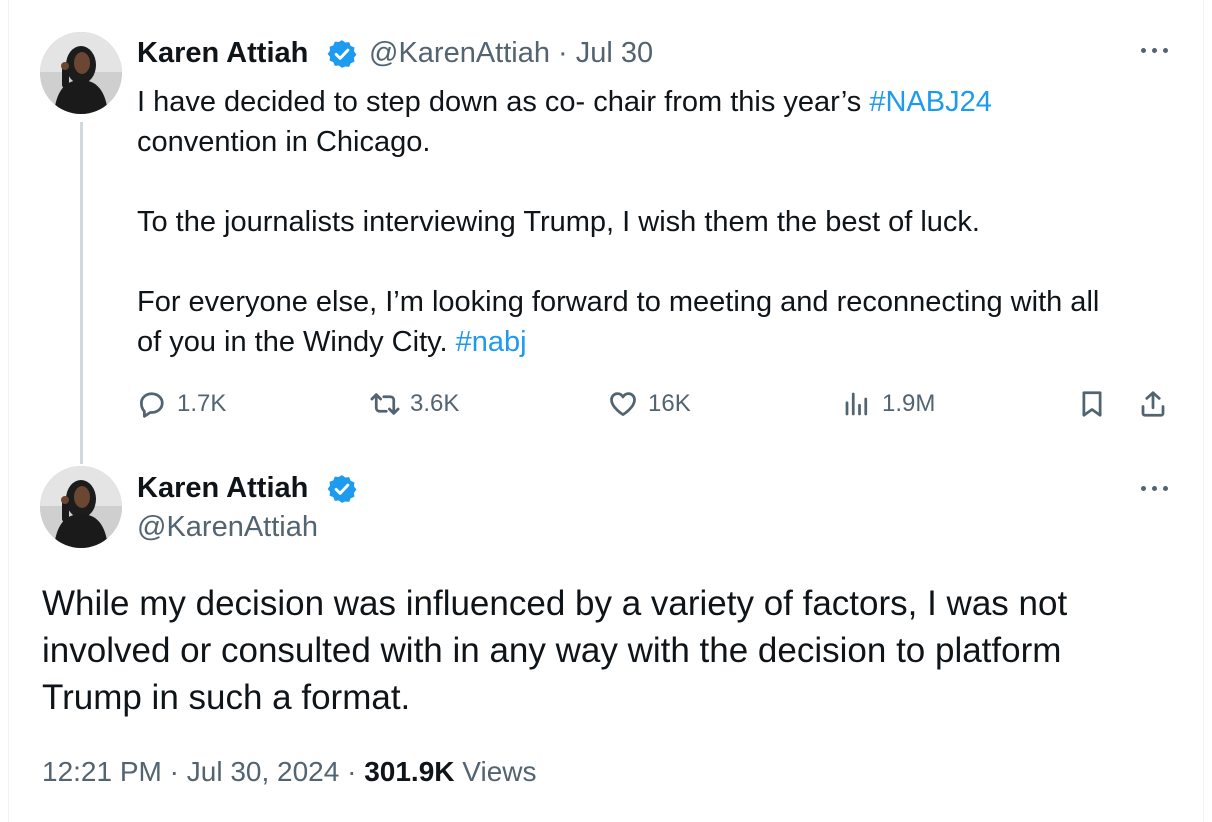 The image size is (1212, 822). Describe the element at coordinates (284, 142) in the screenshot. I see `tweet-text-line: convention in Chicago.` at that location.